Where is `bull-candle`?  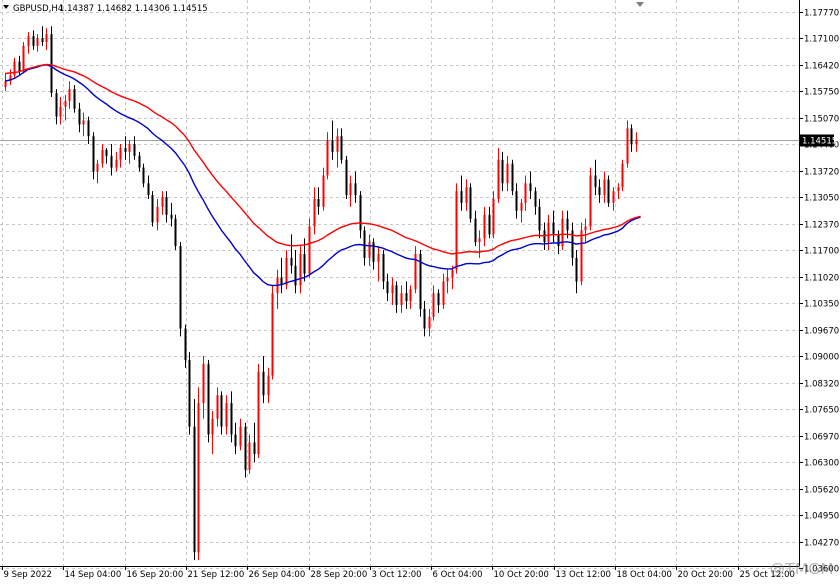 bull-candle is located at coordinates (309, 248).